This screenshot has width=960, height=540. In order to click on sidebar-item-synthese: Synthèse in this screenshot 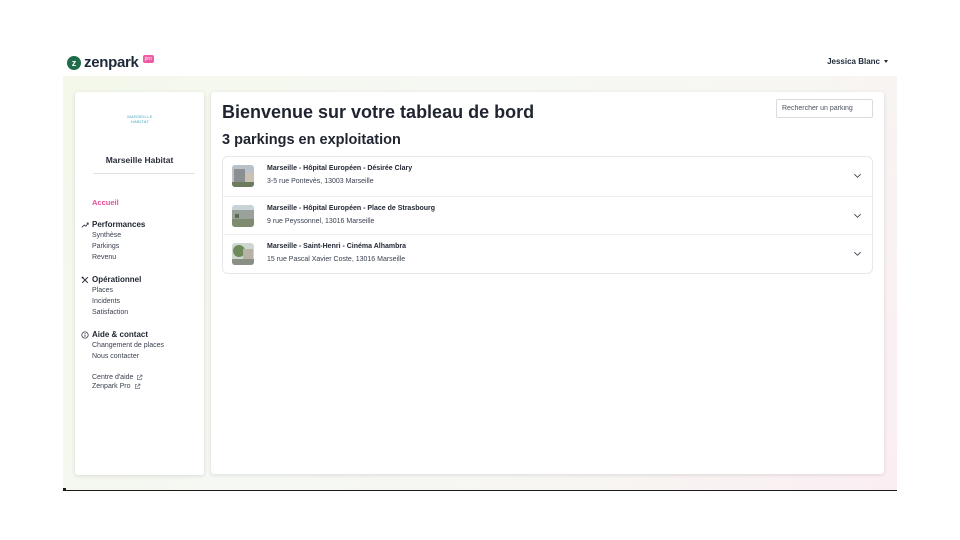, I will do `click(146, 235)`.